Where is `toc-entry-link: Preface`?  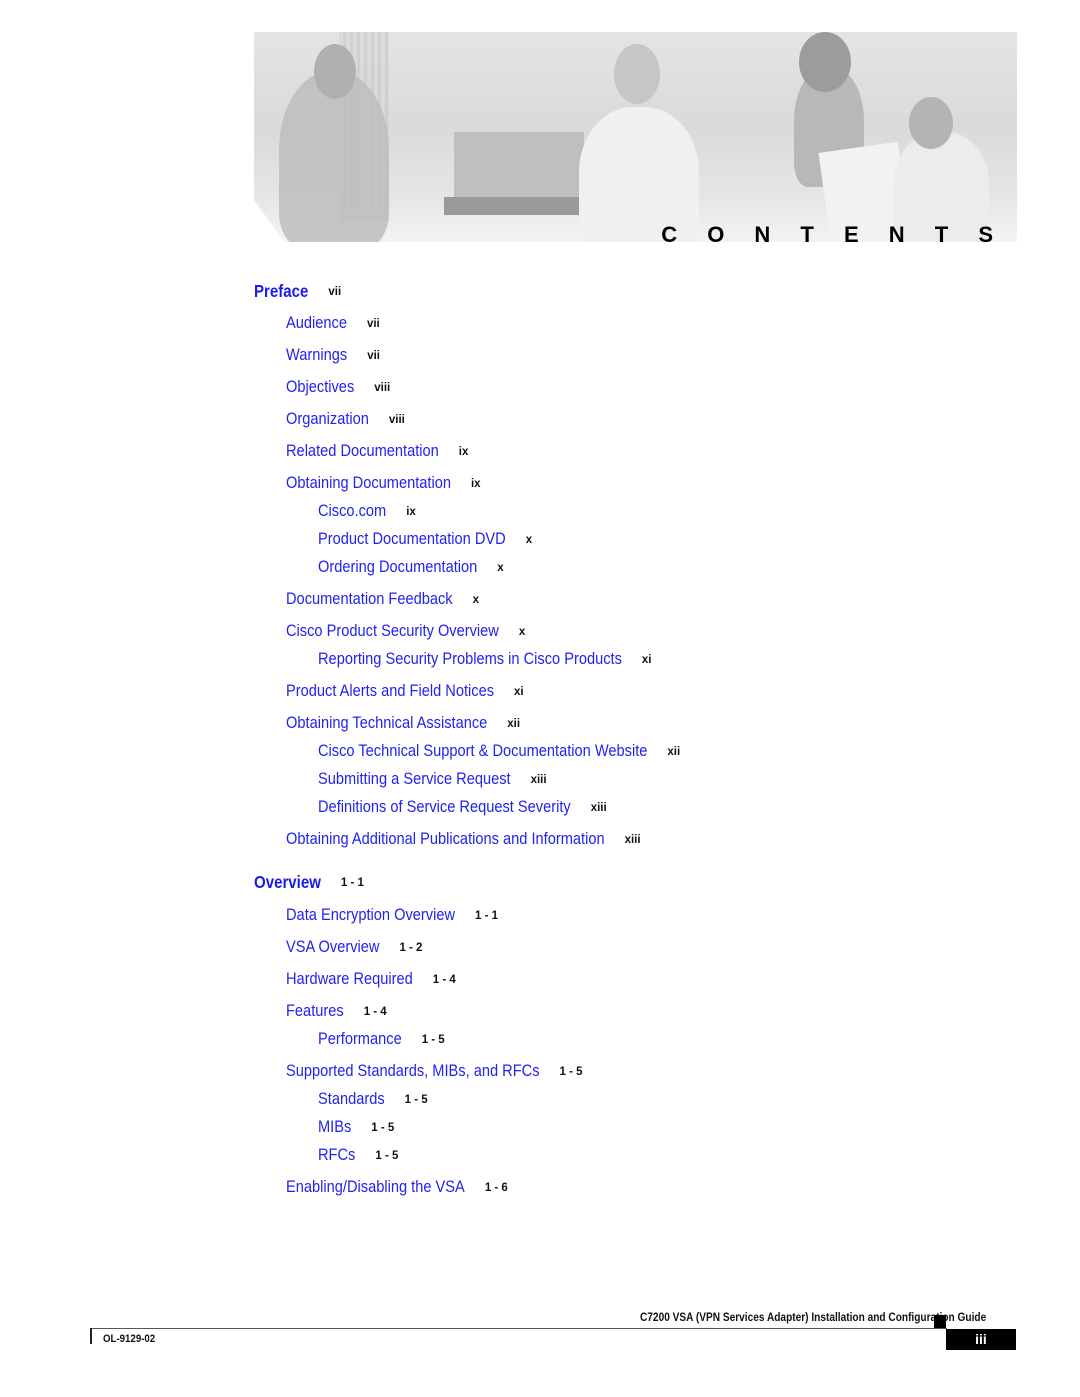 toc-entry-link: Preface is located at coordinates (281, 291).